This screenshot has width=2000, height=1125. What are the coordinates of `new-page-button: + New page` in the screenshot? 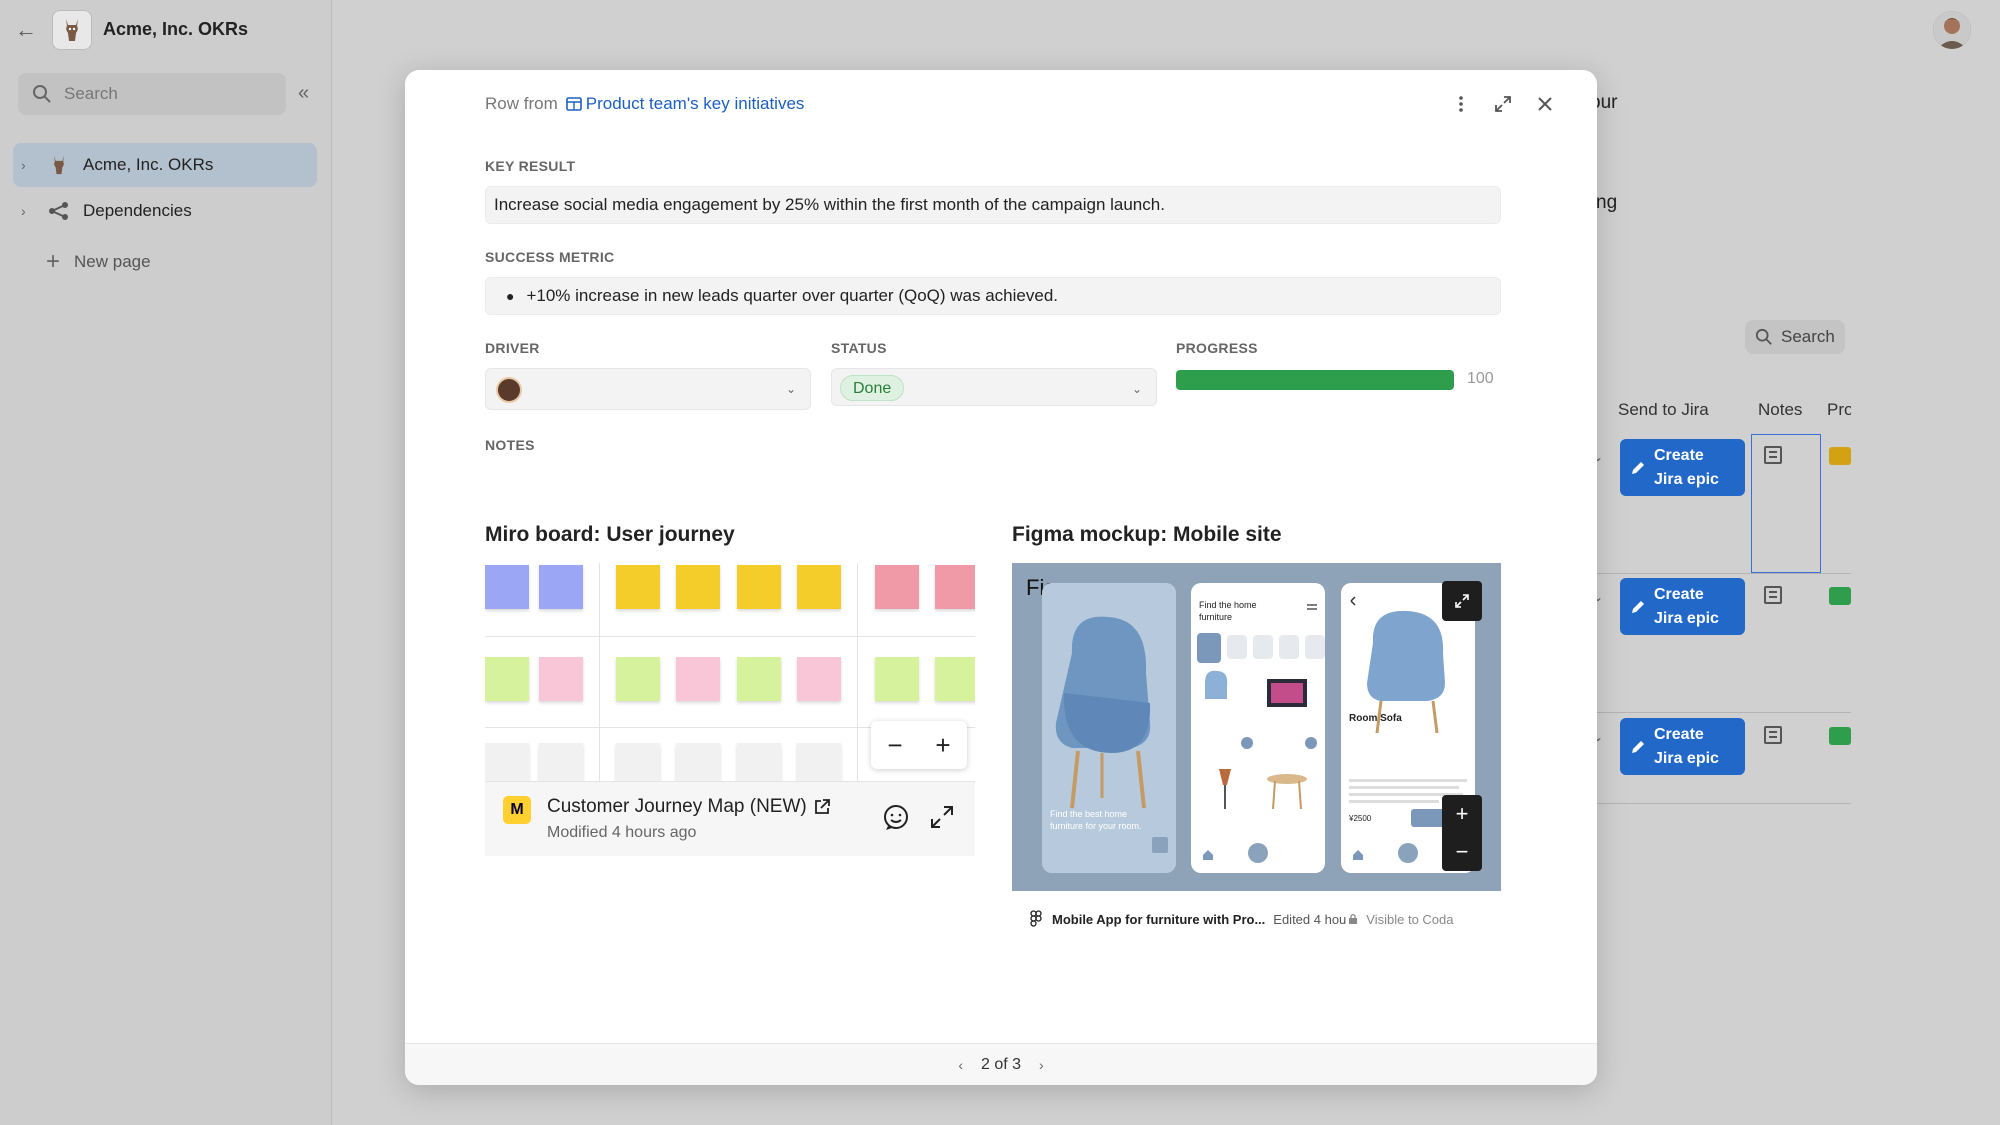 It's located at (98, 262).